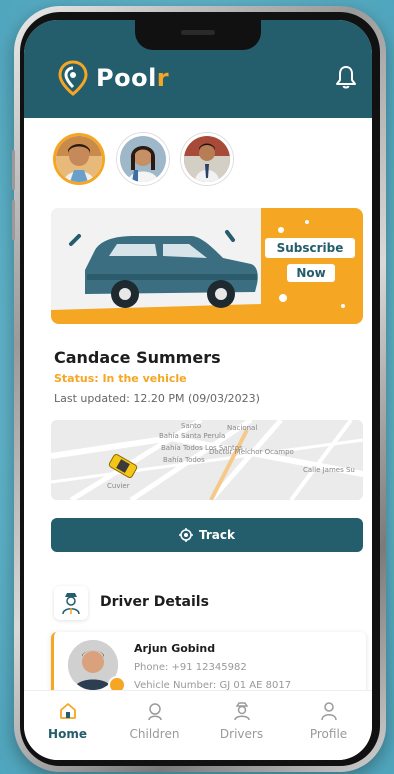 The height and width of the screenshot is (774, 394). What do you see at coordinates (241, 711) in the screenshot?
I see `drivers-icon` at bounding box center [241, 711].